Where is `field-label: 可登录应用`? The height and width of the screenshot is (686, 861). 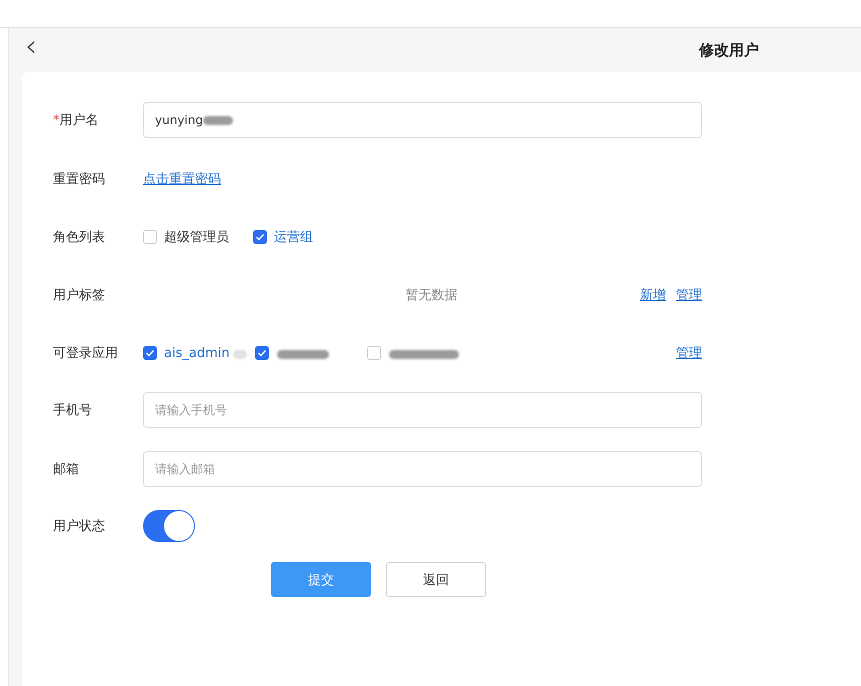 field-label: 可登录应用 is located at coordinates (86, 353).